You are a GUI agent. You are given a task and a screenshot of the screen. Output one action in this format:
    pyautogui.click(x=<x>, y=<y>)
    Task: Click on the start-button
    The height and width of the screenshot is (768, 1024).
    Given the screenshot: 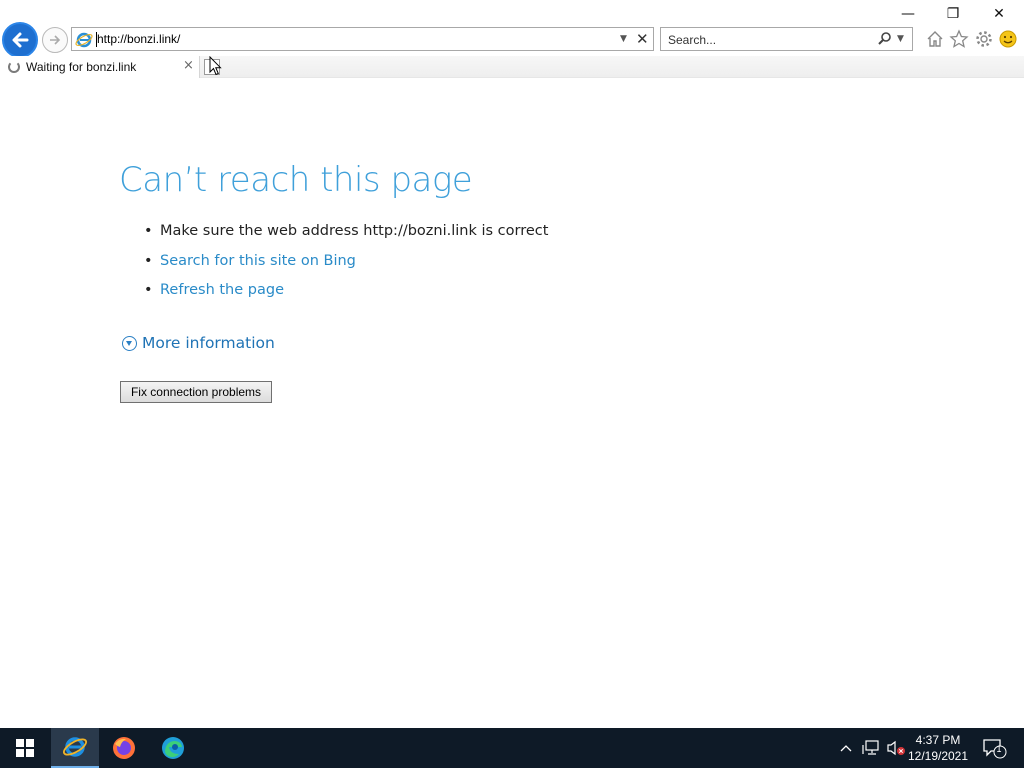 What is the action you would take?
    pyautogui.click(x=25, y=748)
    